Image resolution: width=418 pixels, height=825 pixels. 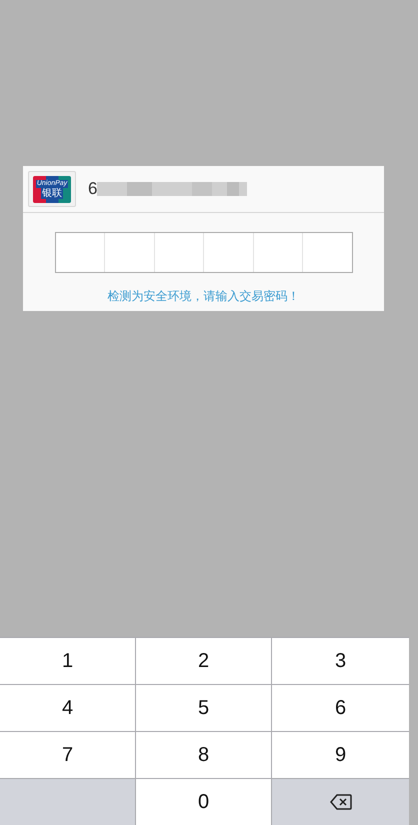 I want to click on backspace-icon, so click(x=341, y=802).